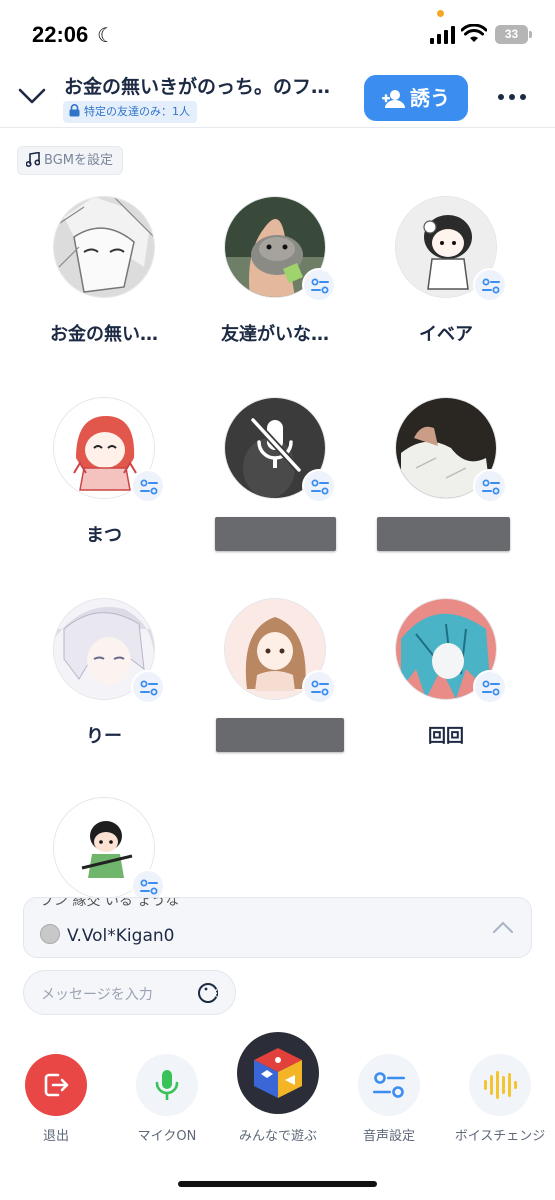 The width and height of the screenshot is (555, 1200). I want to click on room-header: お金の無いきがのっち。のフ… 特定の友達のみ：1人 誘う, so click(277, 96).